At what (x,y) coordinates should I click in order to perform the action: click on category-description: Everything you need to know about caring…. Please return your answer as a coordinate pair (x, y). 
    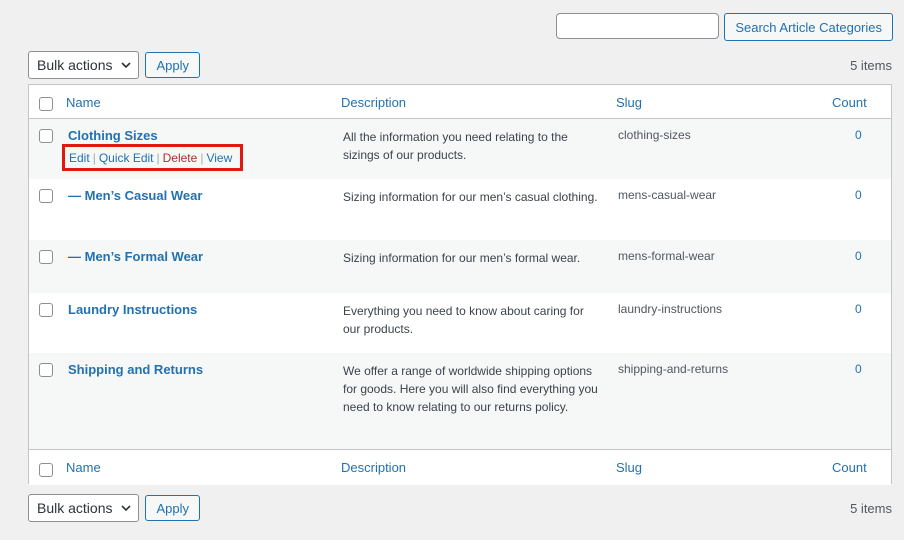
    Looking at the image, I should click on (463, 320).